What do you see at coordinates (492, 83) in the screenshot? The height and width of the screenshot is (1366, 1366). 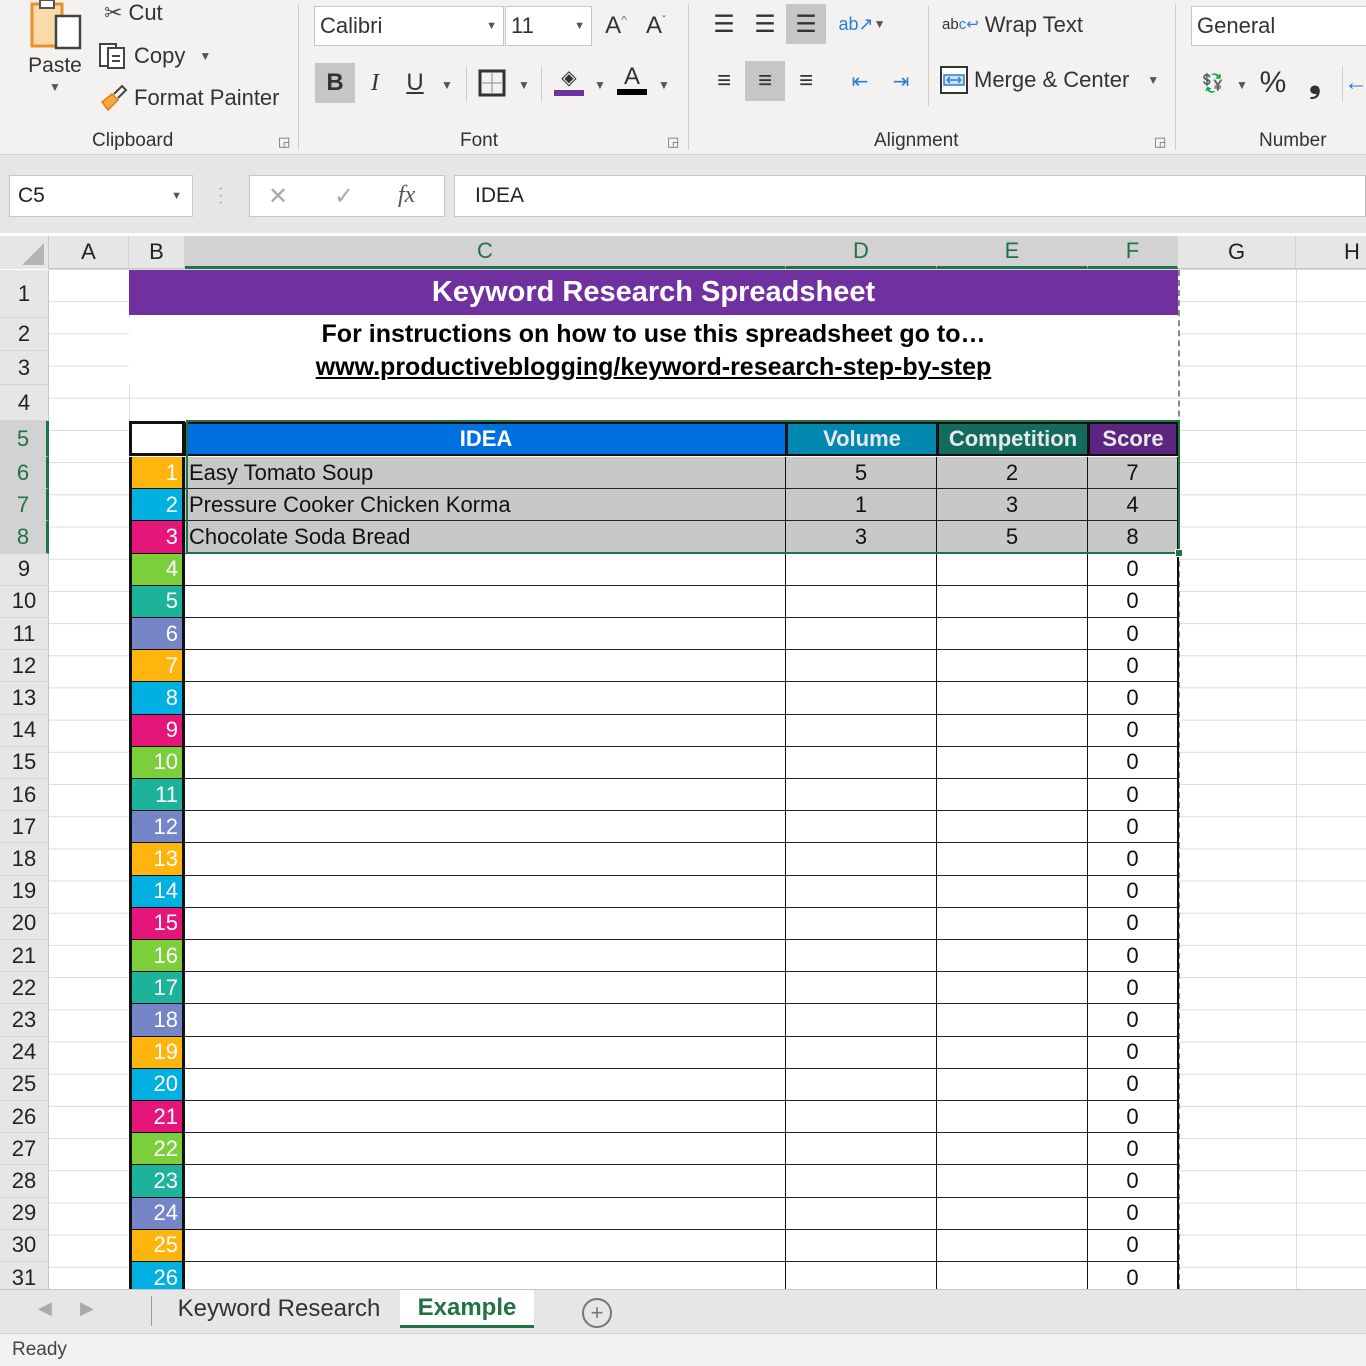 I see `borders-button` at bounding box center [492, 83].